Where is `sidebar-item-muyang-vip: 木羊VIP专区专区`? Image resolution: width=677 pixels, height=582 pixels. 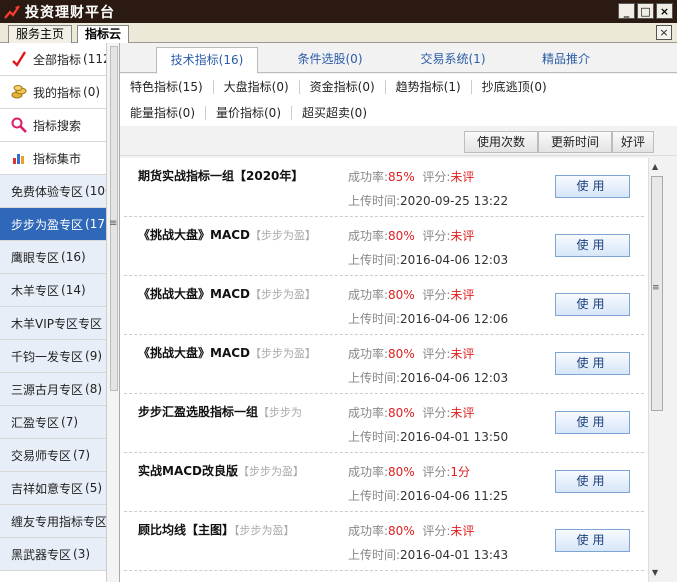 sidebar-item-muyang-vip: 木羊VIP专区专区 is located at coordinates (53, 323).